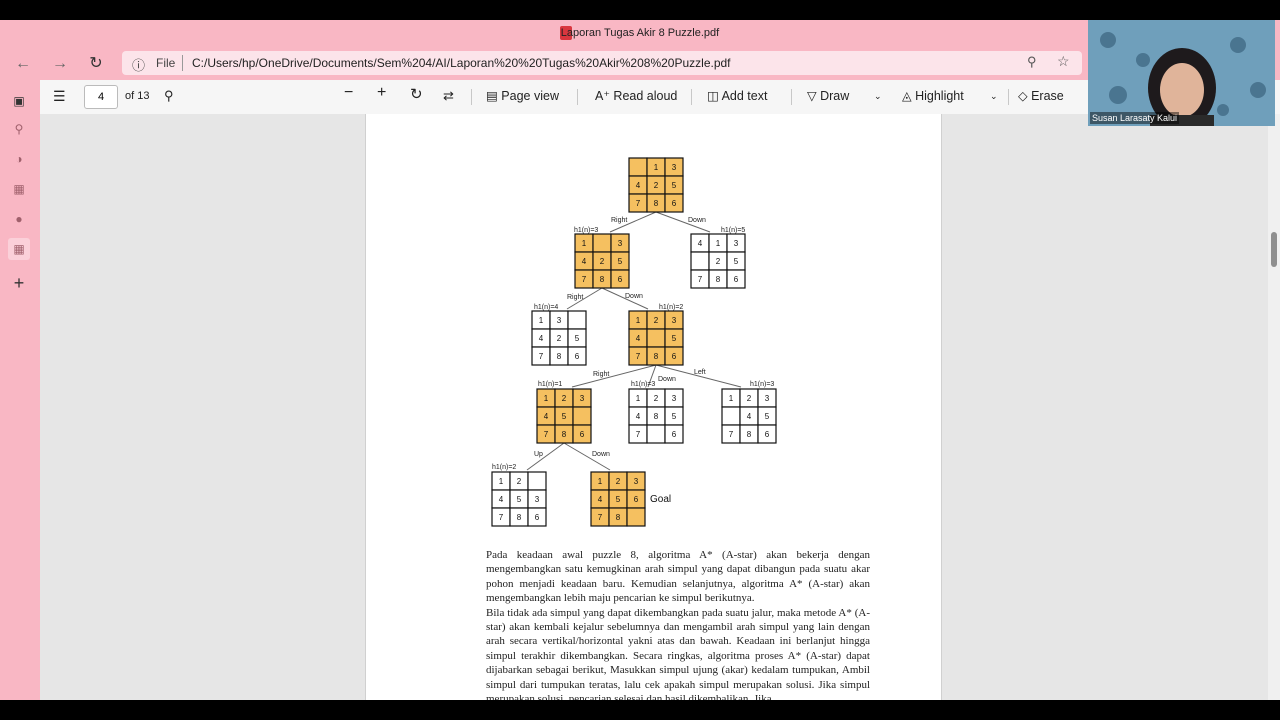 The height and width of the screenshot is (720, 1280). What do you see at coordinates (1274, 249) in the screenshot?
I see `scrollbar-thumb` at bounding box center [1274, 249].